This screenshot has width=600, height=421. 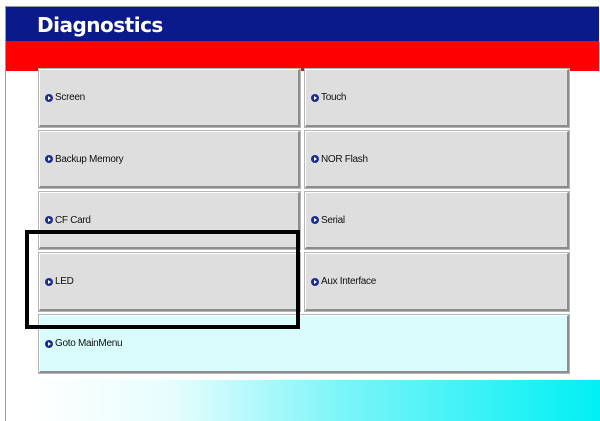 I want to click on backup-memory-button-label: Backup Memory, so click(x=89, y=159).